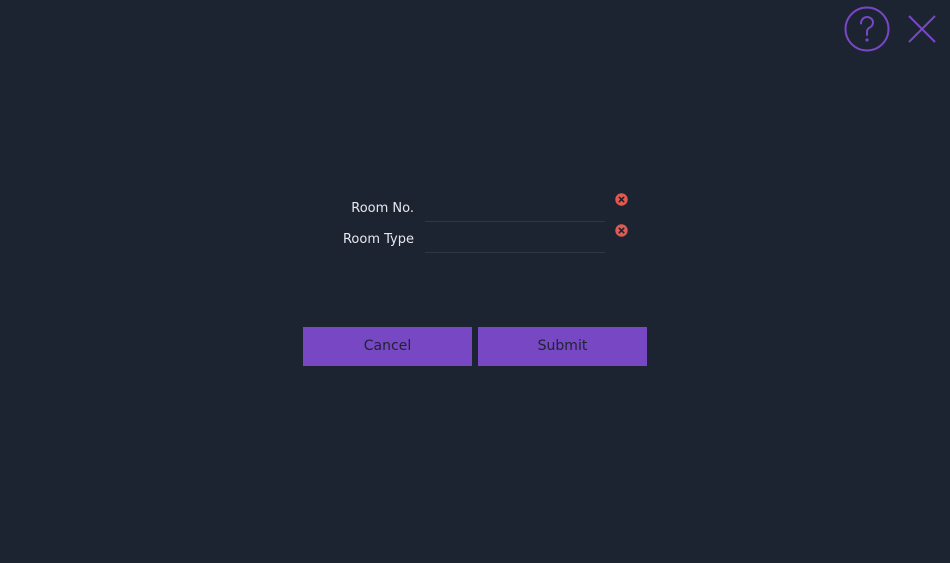  I want to click on question-circle-icon, so click(867, 29).